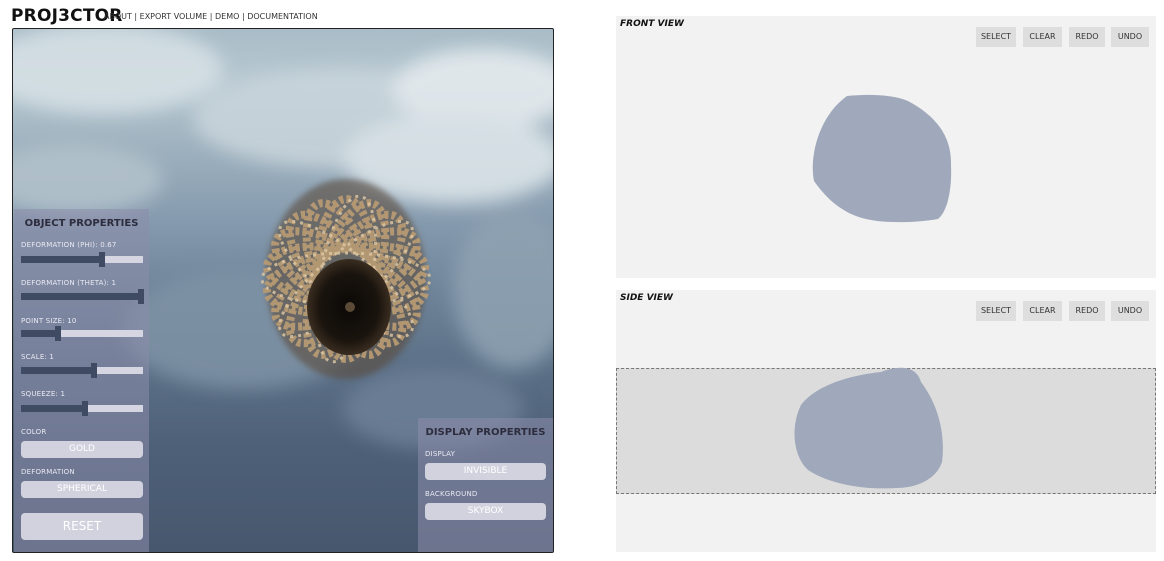 Image resolution: width=1164 pixels, height=561 pixels. I want to click on display-select-button: INVISIBLE, so click(485, 471).